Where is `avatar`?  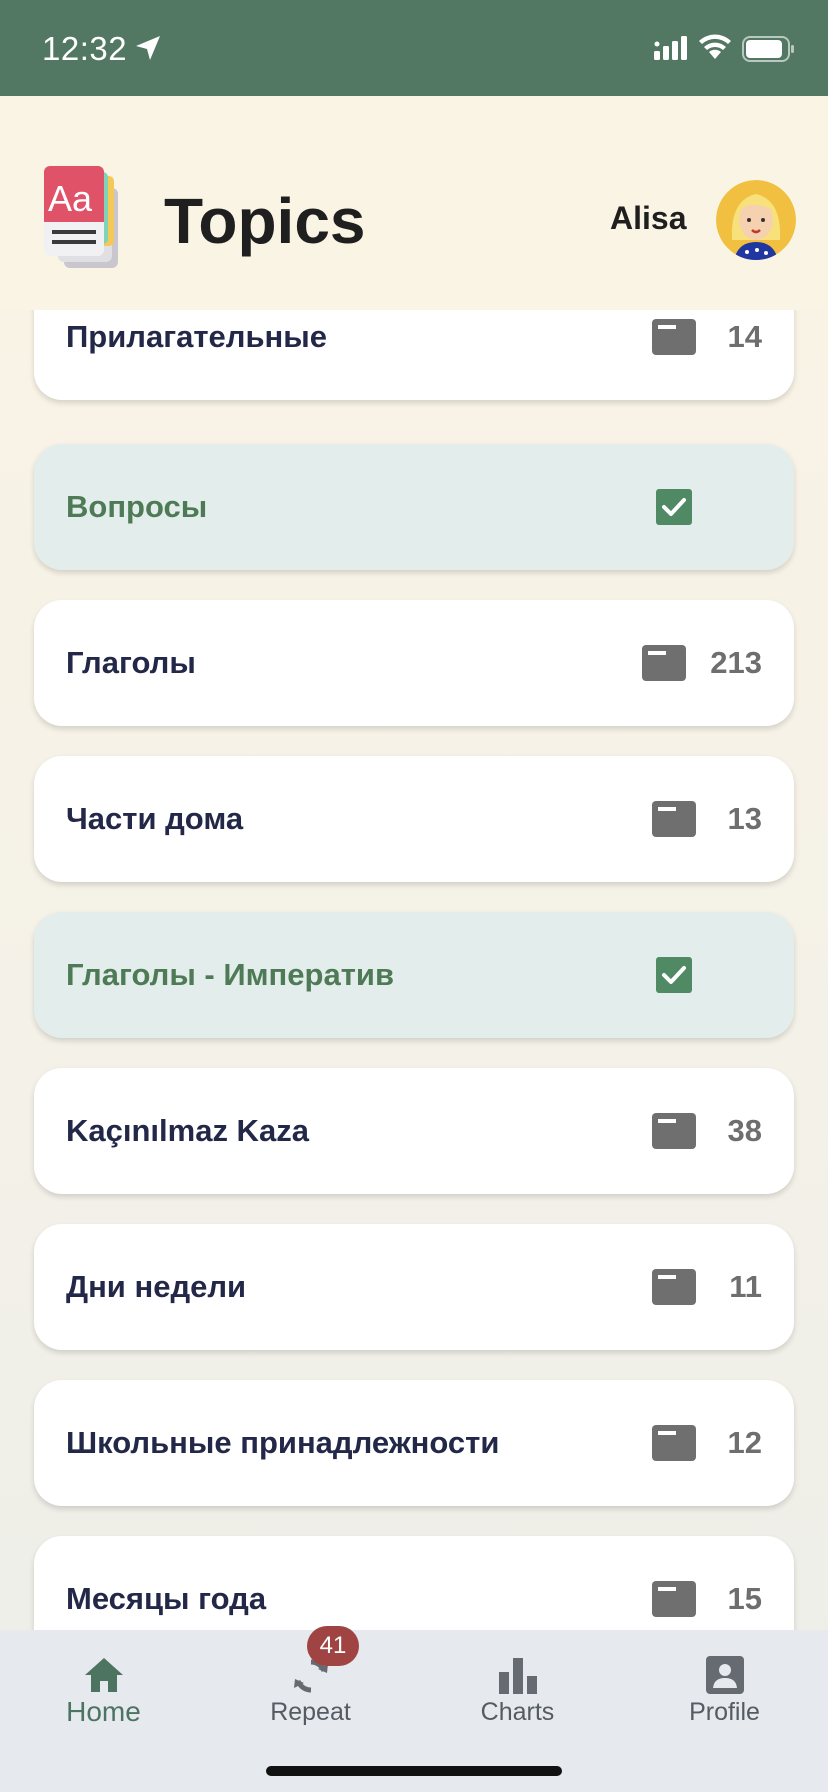
avatar is located at coordinates (756, 220).